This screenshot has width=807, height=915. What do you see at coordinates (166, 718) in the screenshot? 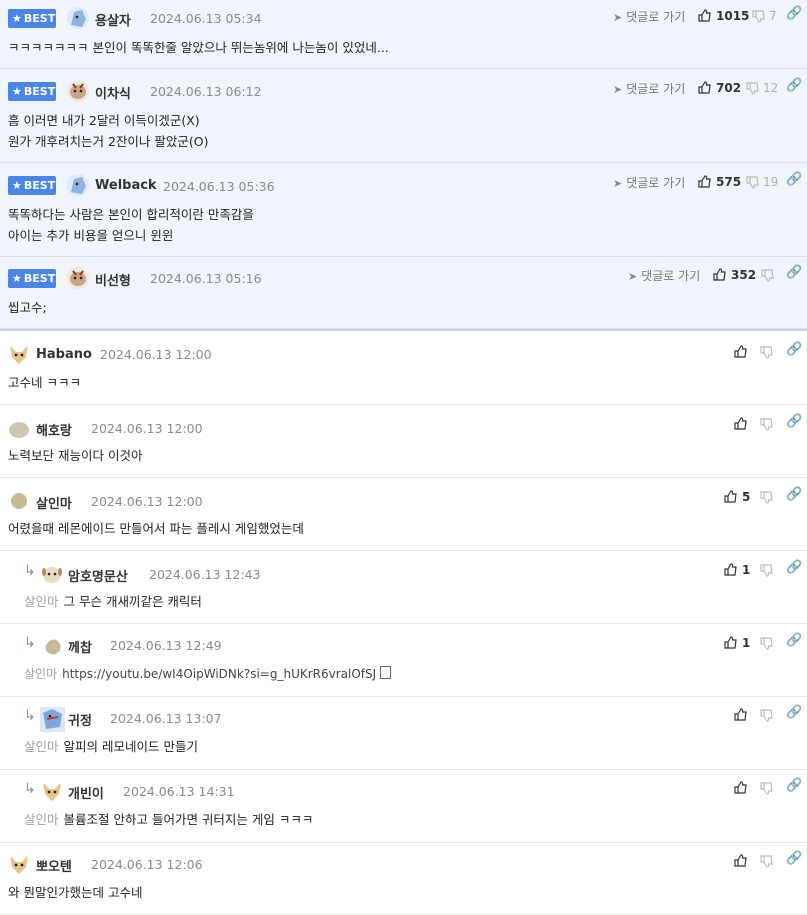
I see `comment-date: 2024.06.13 13:07` at bounding box center [166, 718].